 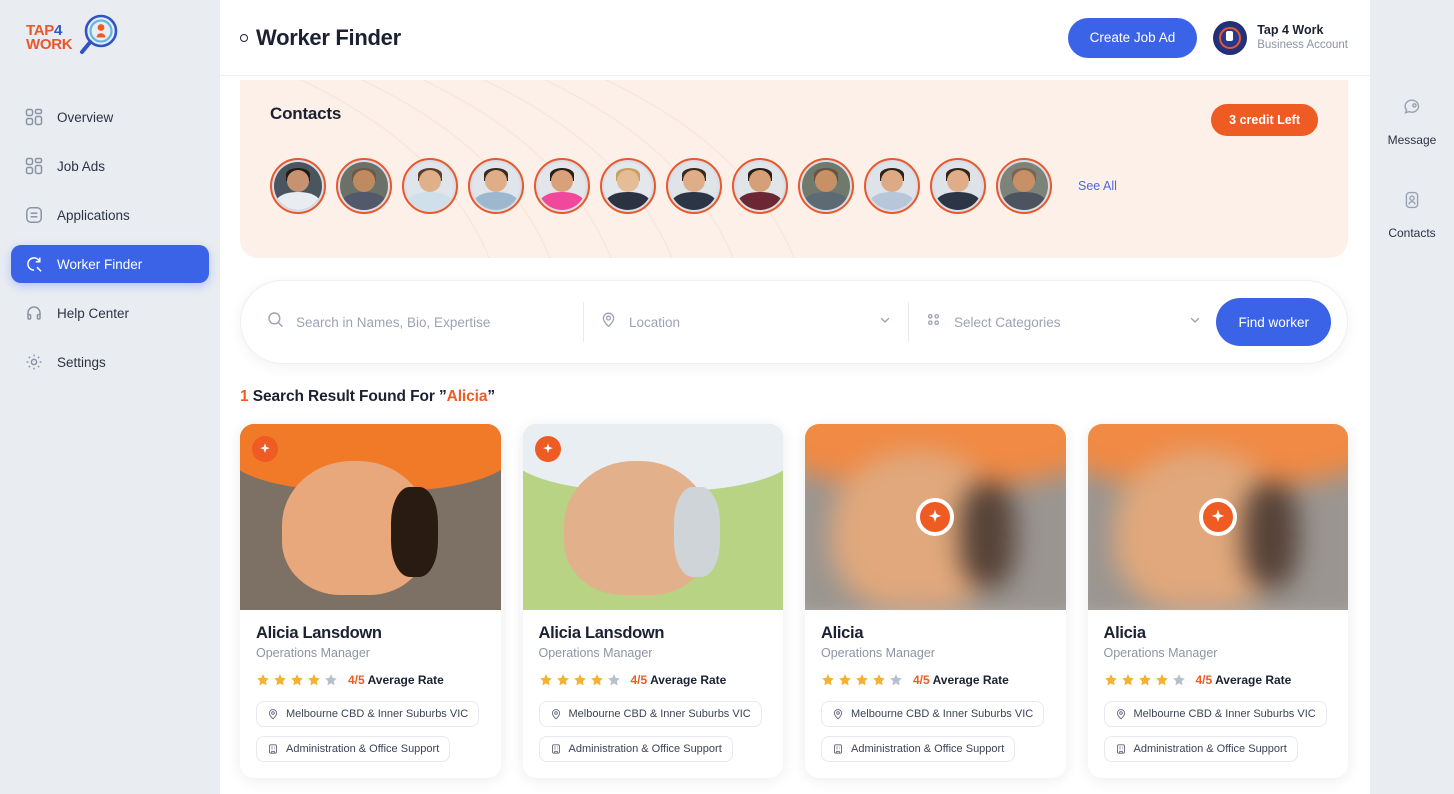 What do you see at coordinates (244, 37) in the screenshot?
I see `circle-bullet-icon` at bounding box center [244, 37].